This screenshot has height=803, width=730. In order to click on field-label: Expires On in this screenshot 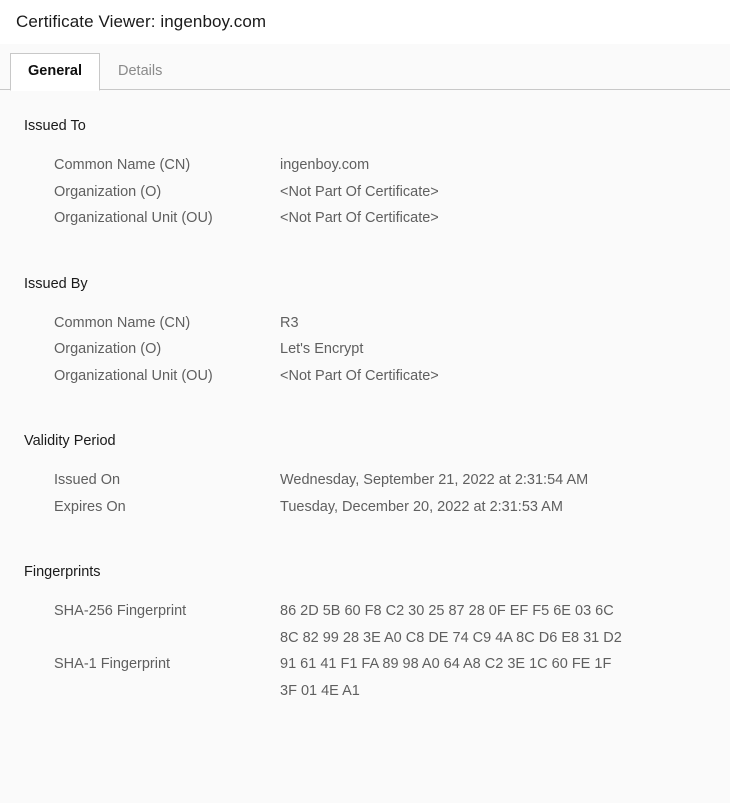, I will do `click(90, 506)`.